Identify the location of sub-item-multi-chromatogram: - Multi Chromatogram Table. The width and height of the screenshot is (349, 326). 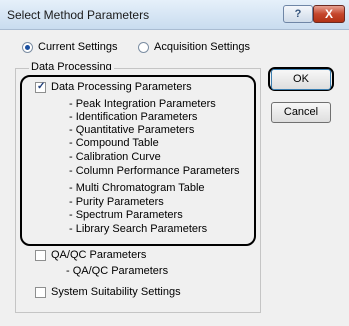
(137, 188).